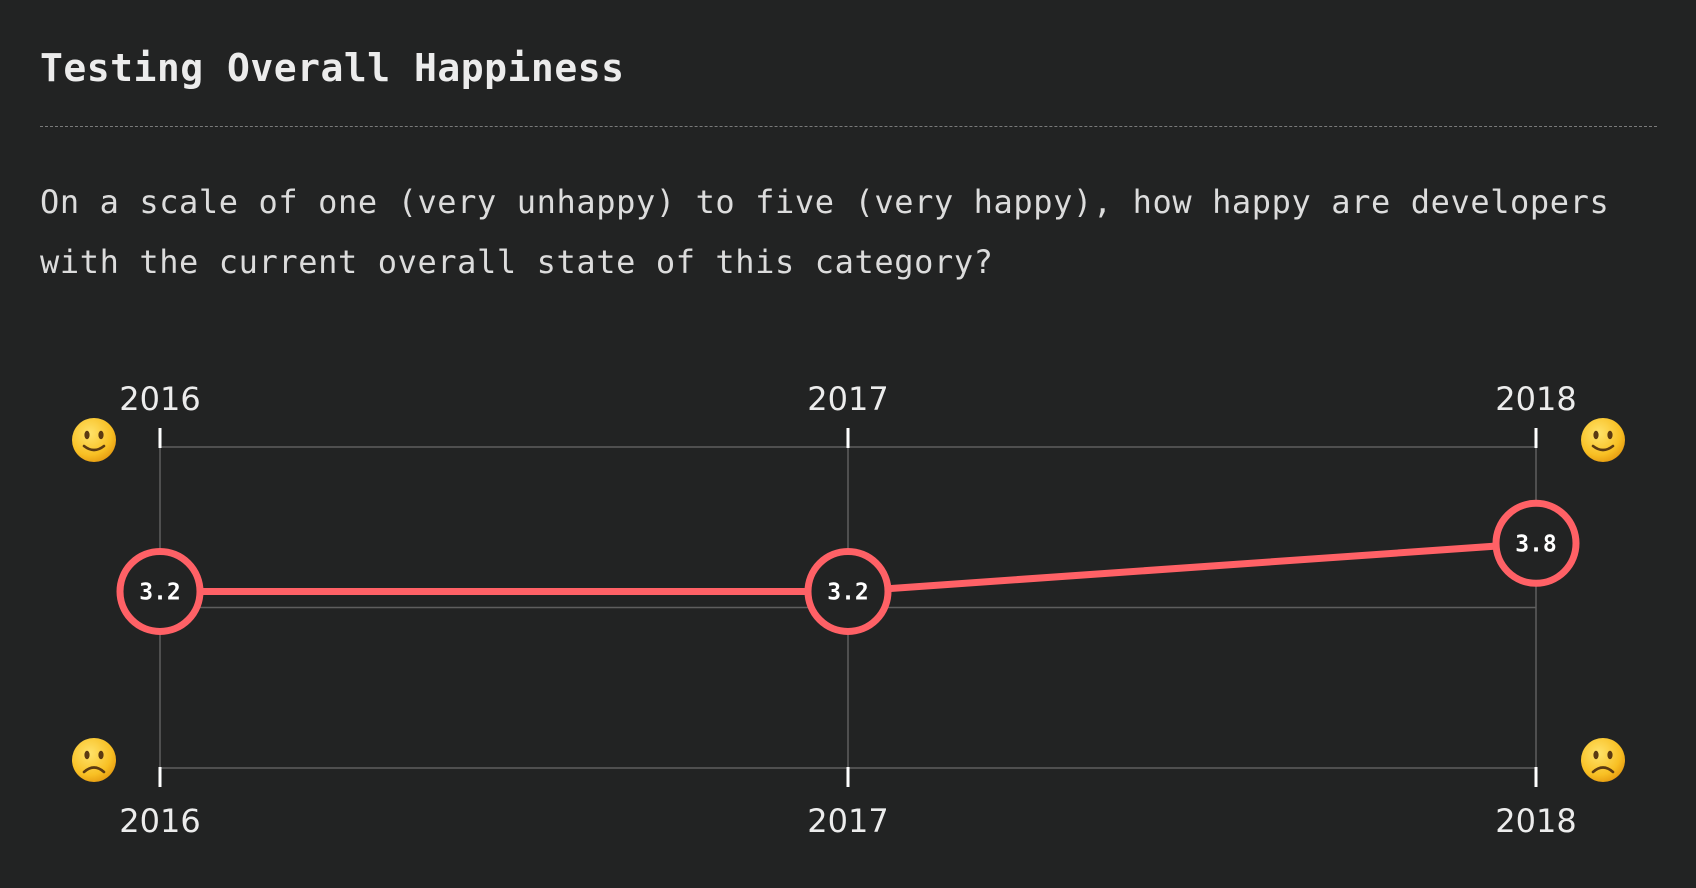  Describe the element at coordinates (1535, 821) in the screenshot. I see `x-tick-label-bottom: 2018` at that location.